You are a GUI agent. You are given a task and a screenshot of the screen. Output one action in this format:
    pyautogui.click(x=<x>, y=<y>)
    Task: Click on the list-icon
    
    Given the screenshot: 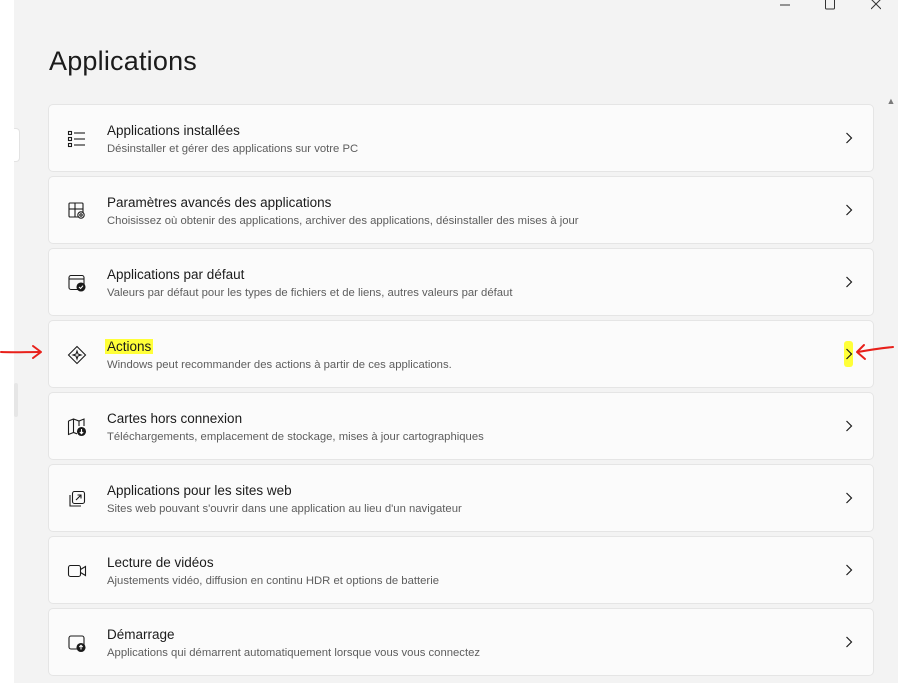 What is the action you would take?
    pyautogui.click(x=77, y=139)
    